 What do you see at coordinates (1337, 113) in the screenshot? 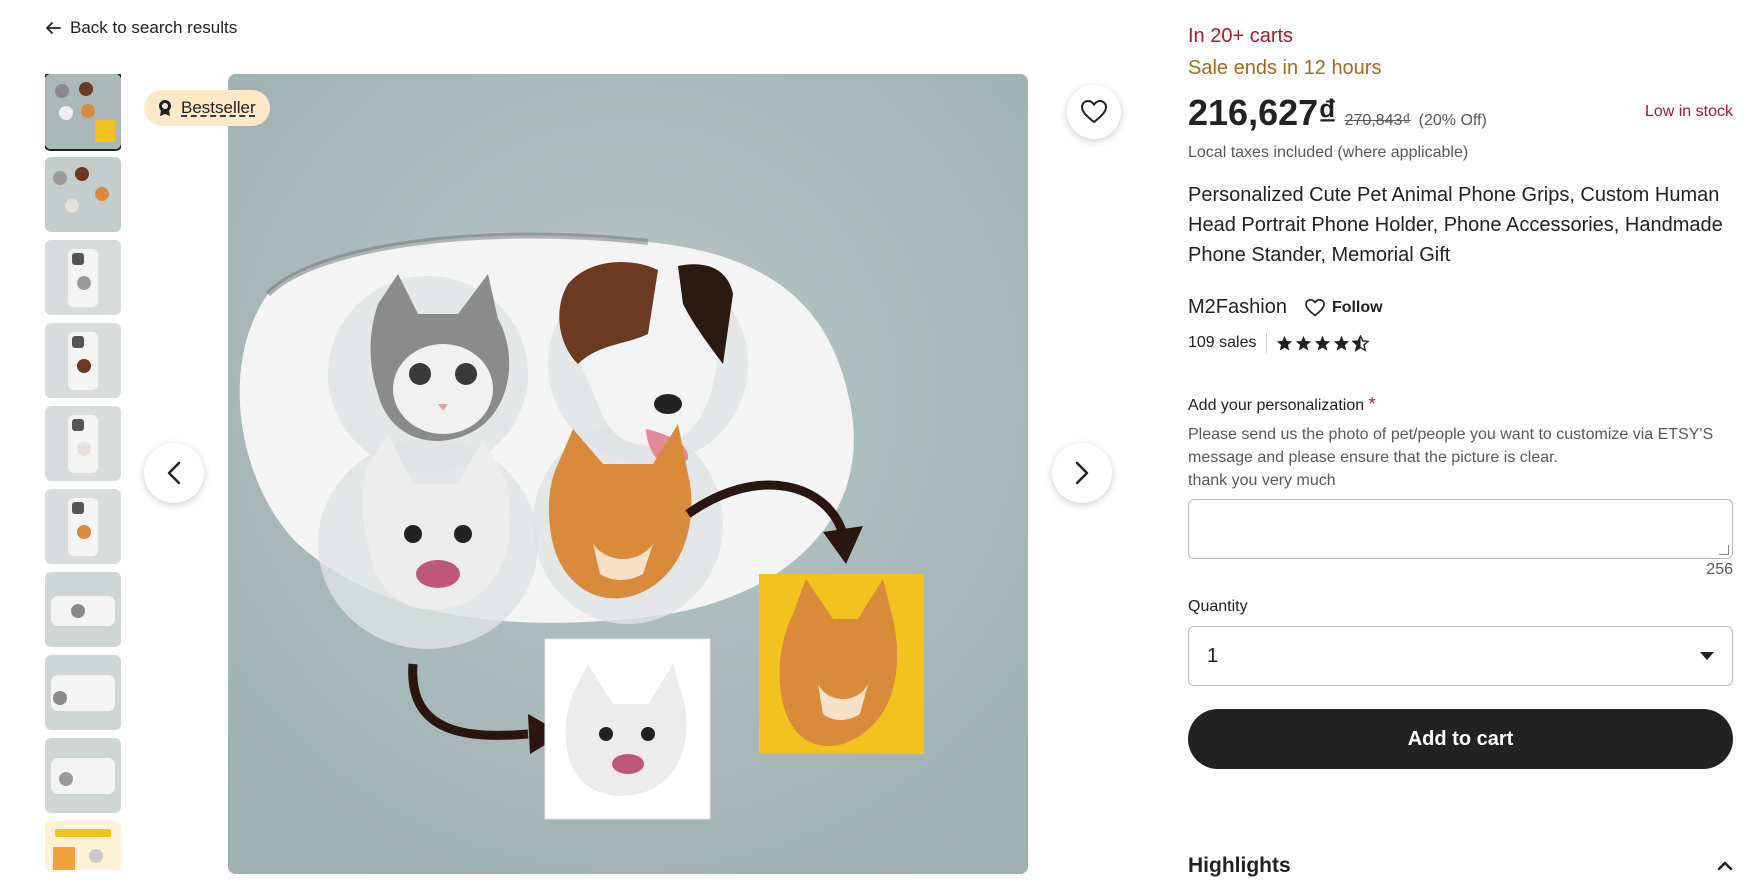
I see `price-row: 216,627₫ 270,843₫ (20% Off)` at bounding box center [1337, 113].